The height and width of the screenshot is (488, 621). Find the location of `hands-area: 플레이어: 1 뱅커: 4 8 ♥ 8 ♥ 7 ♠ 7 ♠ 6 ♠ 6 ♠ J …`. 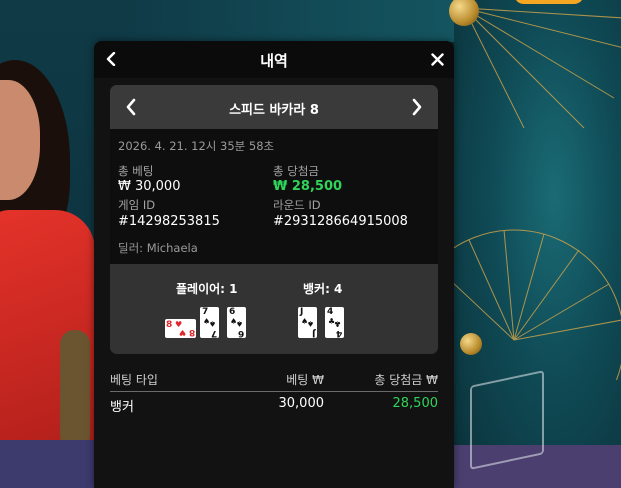

hands-area: 플레이어: 1 뱅커: 4 8 ♥ 8 ♥ 7 ♠ 7 ♠ 6 ♠ 6 ♠ J … is located at coordinates (274, 309).